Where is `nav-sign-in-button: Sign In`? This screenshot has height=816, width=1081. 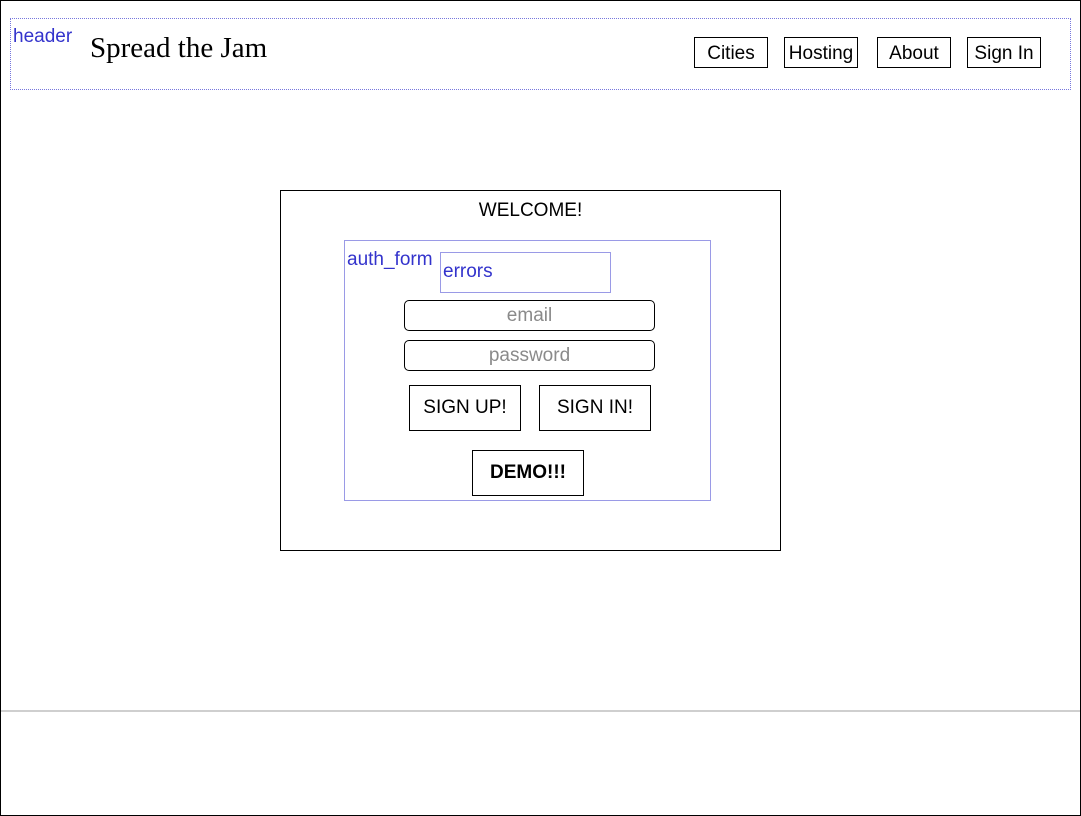
nav-sign-in-button: Sign In is located at coordinates (1004, 52).